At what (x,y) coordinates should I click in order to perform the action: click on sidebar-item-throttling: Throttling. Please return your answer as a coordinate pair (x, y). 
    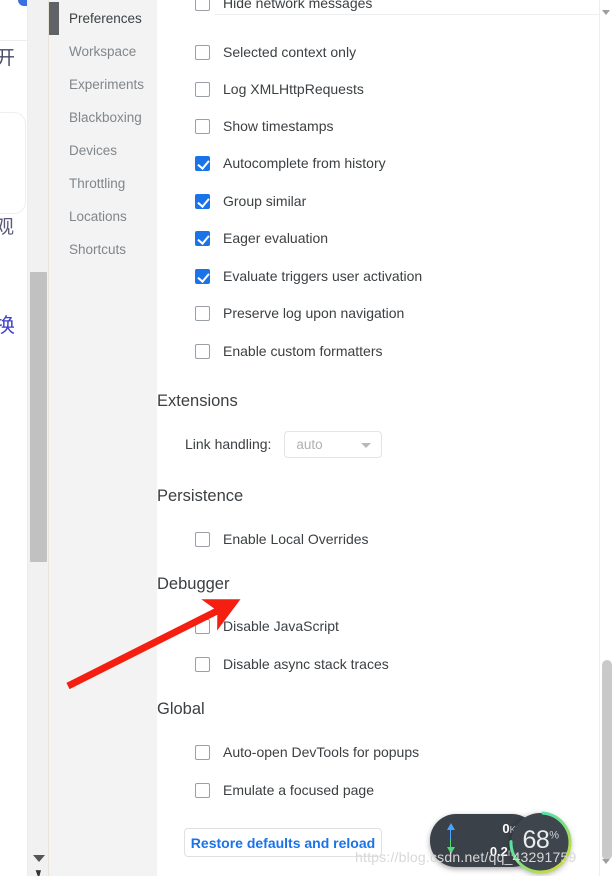
    Looking at the image, I should click on (103, 183).